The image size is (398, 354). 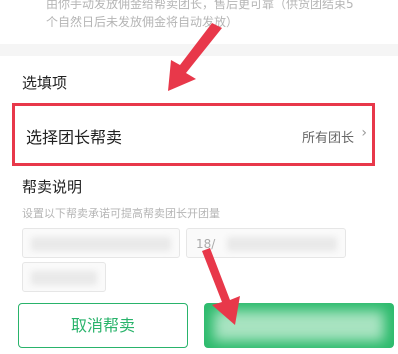 What do you see at coordinates (45, 83) in the screenshot?
I see `optional-section-title: 选填项` at bounding box center [45, 83].